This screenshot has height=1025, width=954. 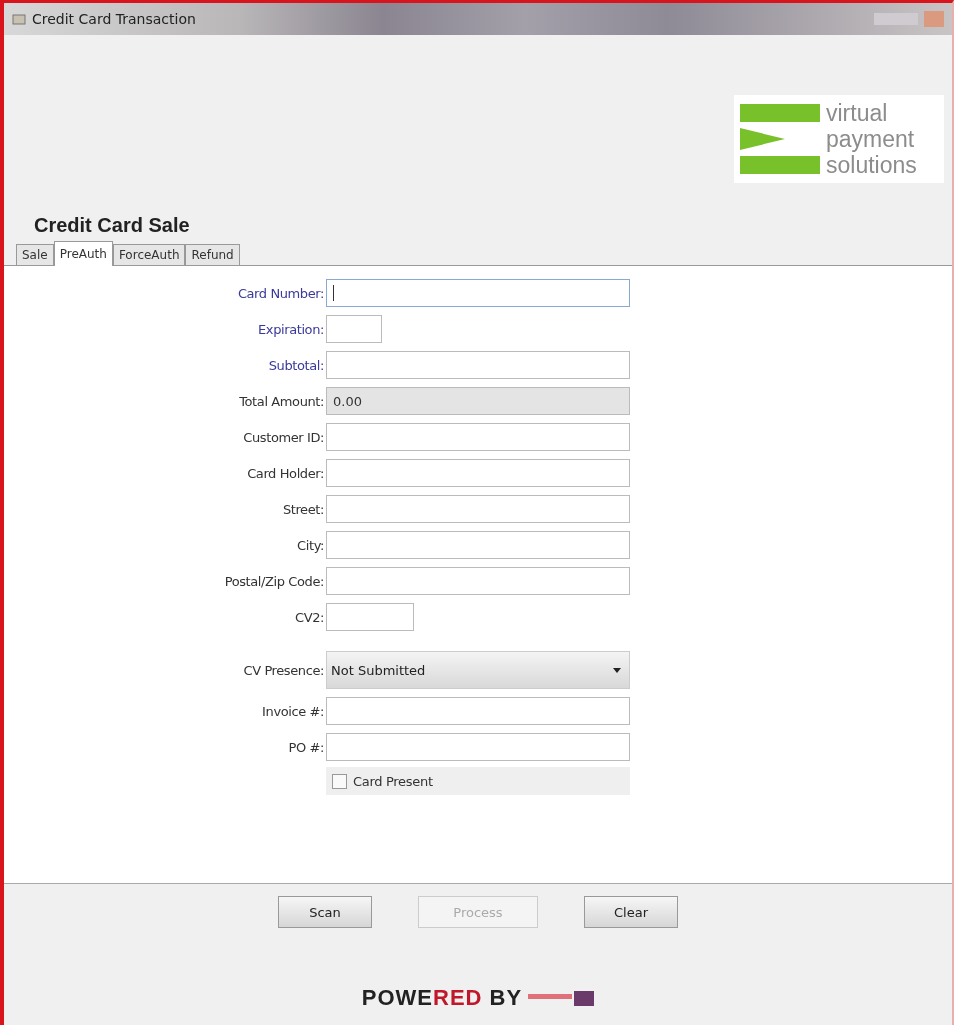 I want to click on tab: Refund, so click(x=212, y=254).